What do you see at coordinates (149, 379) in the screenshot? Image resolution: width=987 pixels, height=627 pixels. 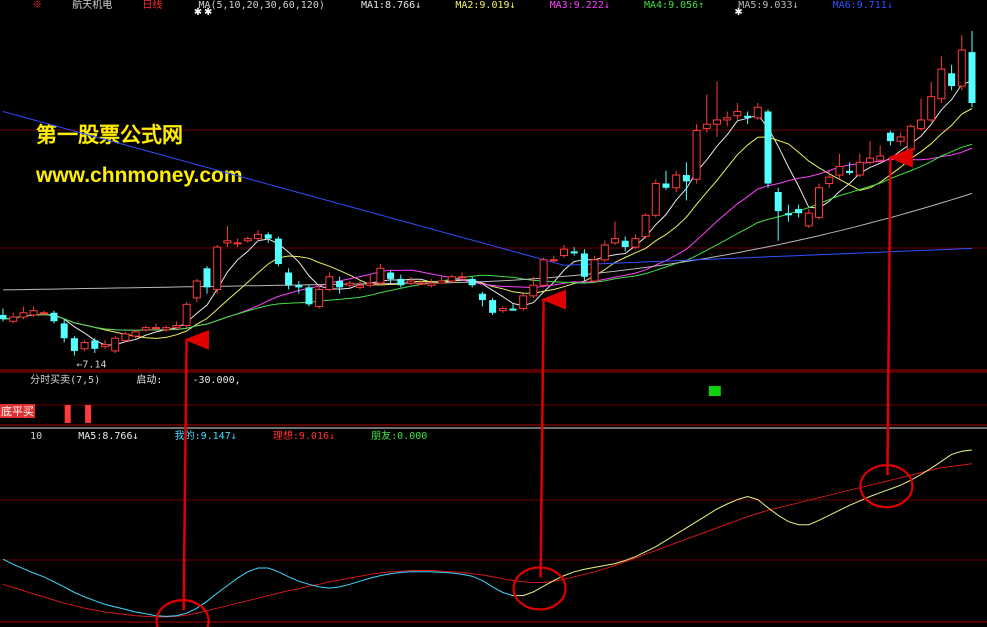 I see `sub1-start-label: 启动:` at bounding box center [149, 379].